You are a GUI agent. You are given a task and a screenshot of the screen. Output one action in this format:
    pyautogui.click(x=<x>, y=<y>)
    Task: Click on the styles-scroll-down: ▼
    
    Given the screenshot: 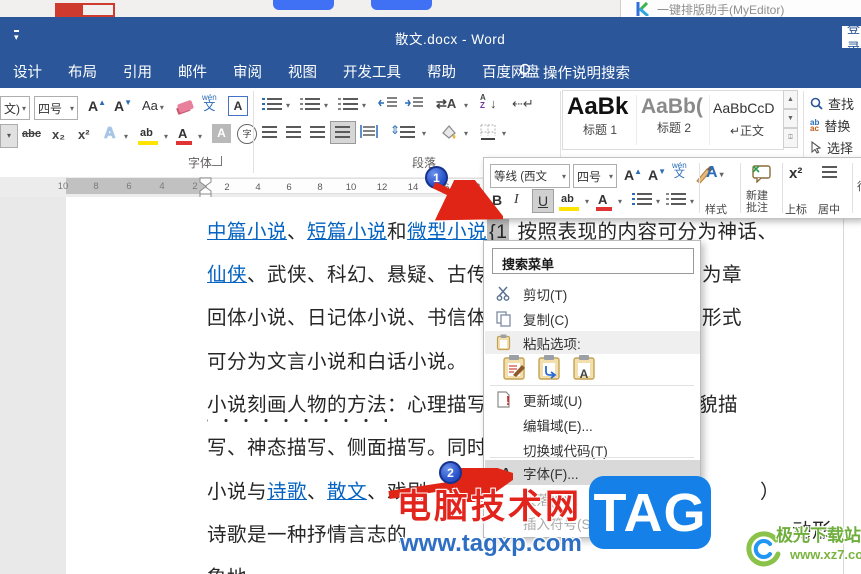 What is the action you would take?
    pyautogui.click(x=790, y=118)
    